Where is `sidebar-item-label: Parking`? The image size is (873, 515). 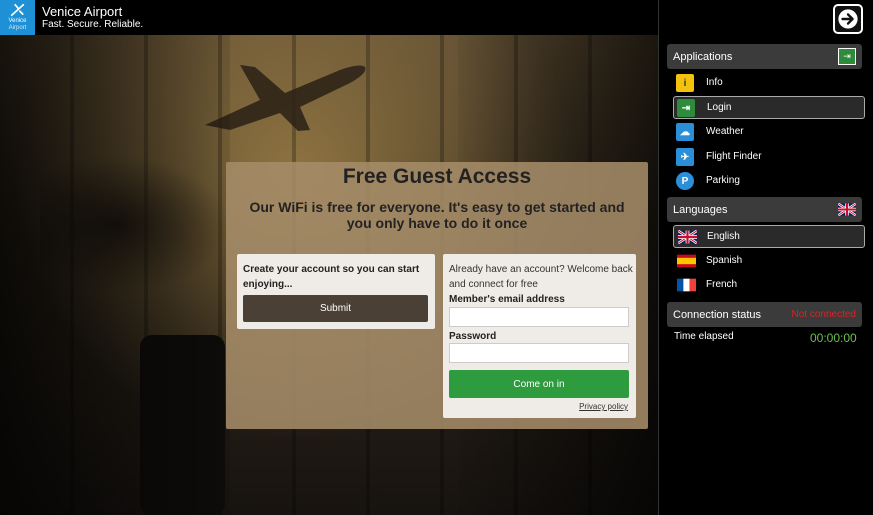
sidebar-item-label: Parking is located at coordinates (723, 180).